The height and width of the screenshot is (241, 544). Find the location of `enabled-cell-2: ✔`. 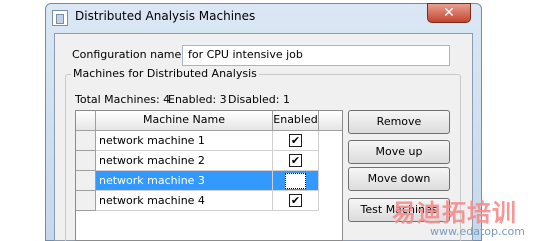

enabled-cell-2: ✔ is located at coordinates (296, 161).